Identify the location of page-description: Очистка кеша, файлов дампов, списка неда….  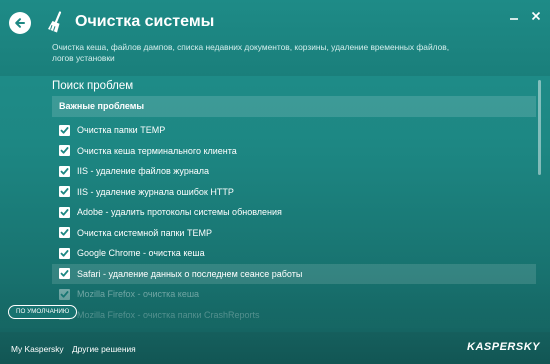
(251, 52).